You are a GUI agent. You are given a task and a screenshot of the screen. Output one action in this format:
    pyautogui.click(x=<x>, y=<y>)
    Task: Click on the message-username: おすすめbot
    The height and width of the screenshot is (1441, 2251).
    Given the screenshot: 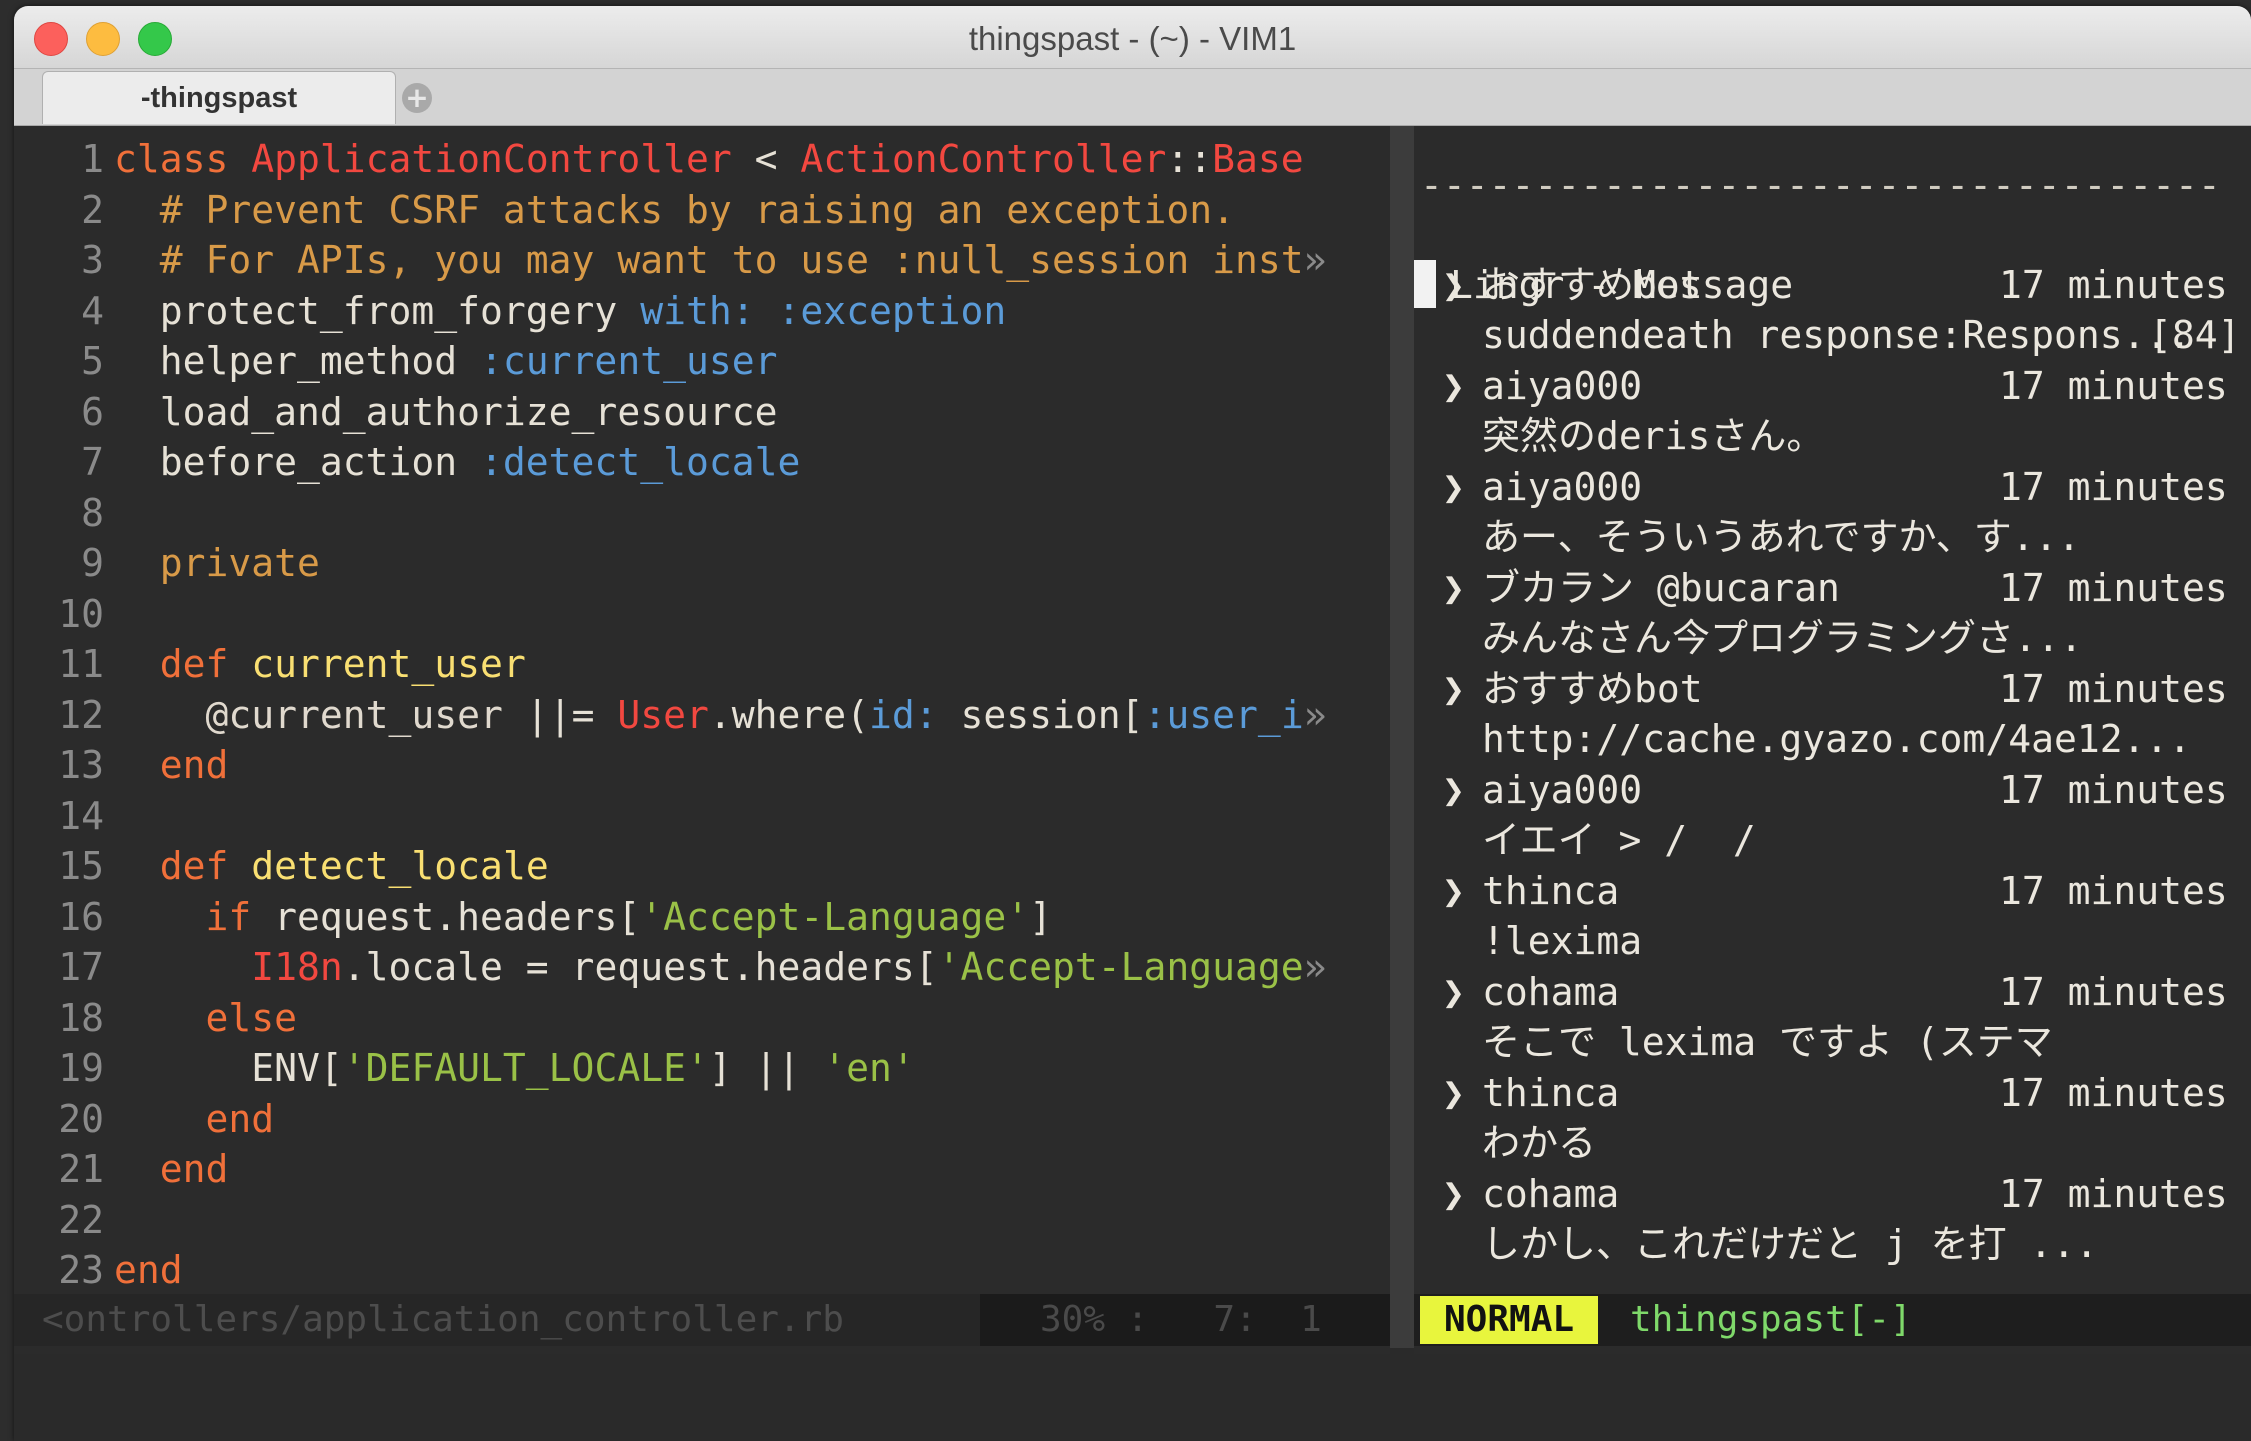 What is the action you would take?
    pyautogui.click(x=1592, y=285)
    